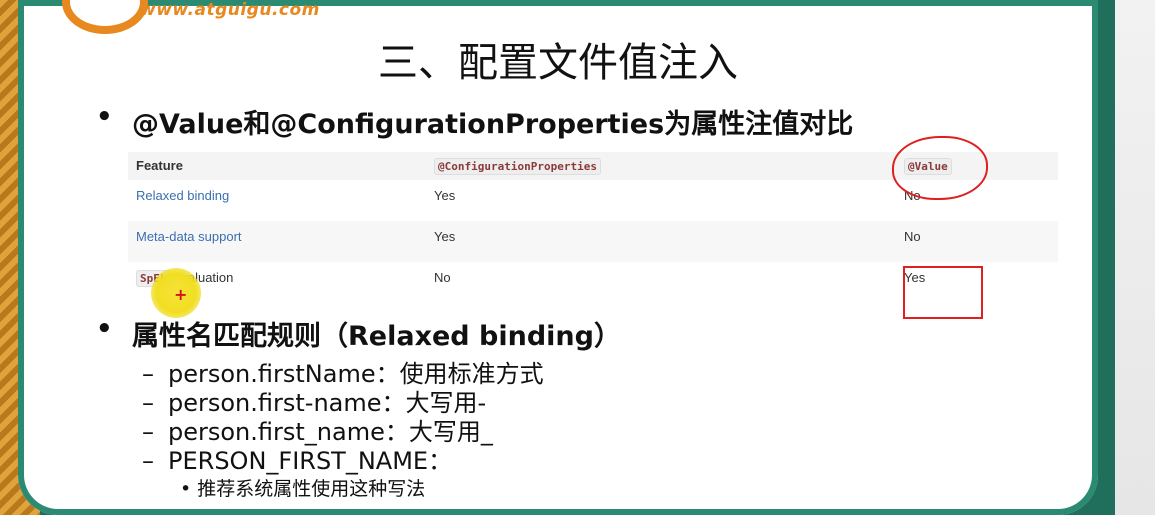 The height and width of the screenshot is (515, 1155). I want to click on slide-title: 三、配置文件值注入, so click(558, 63).